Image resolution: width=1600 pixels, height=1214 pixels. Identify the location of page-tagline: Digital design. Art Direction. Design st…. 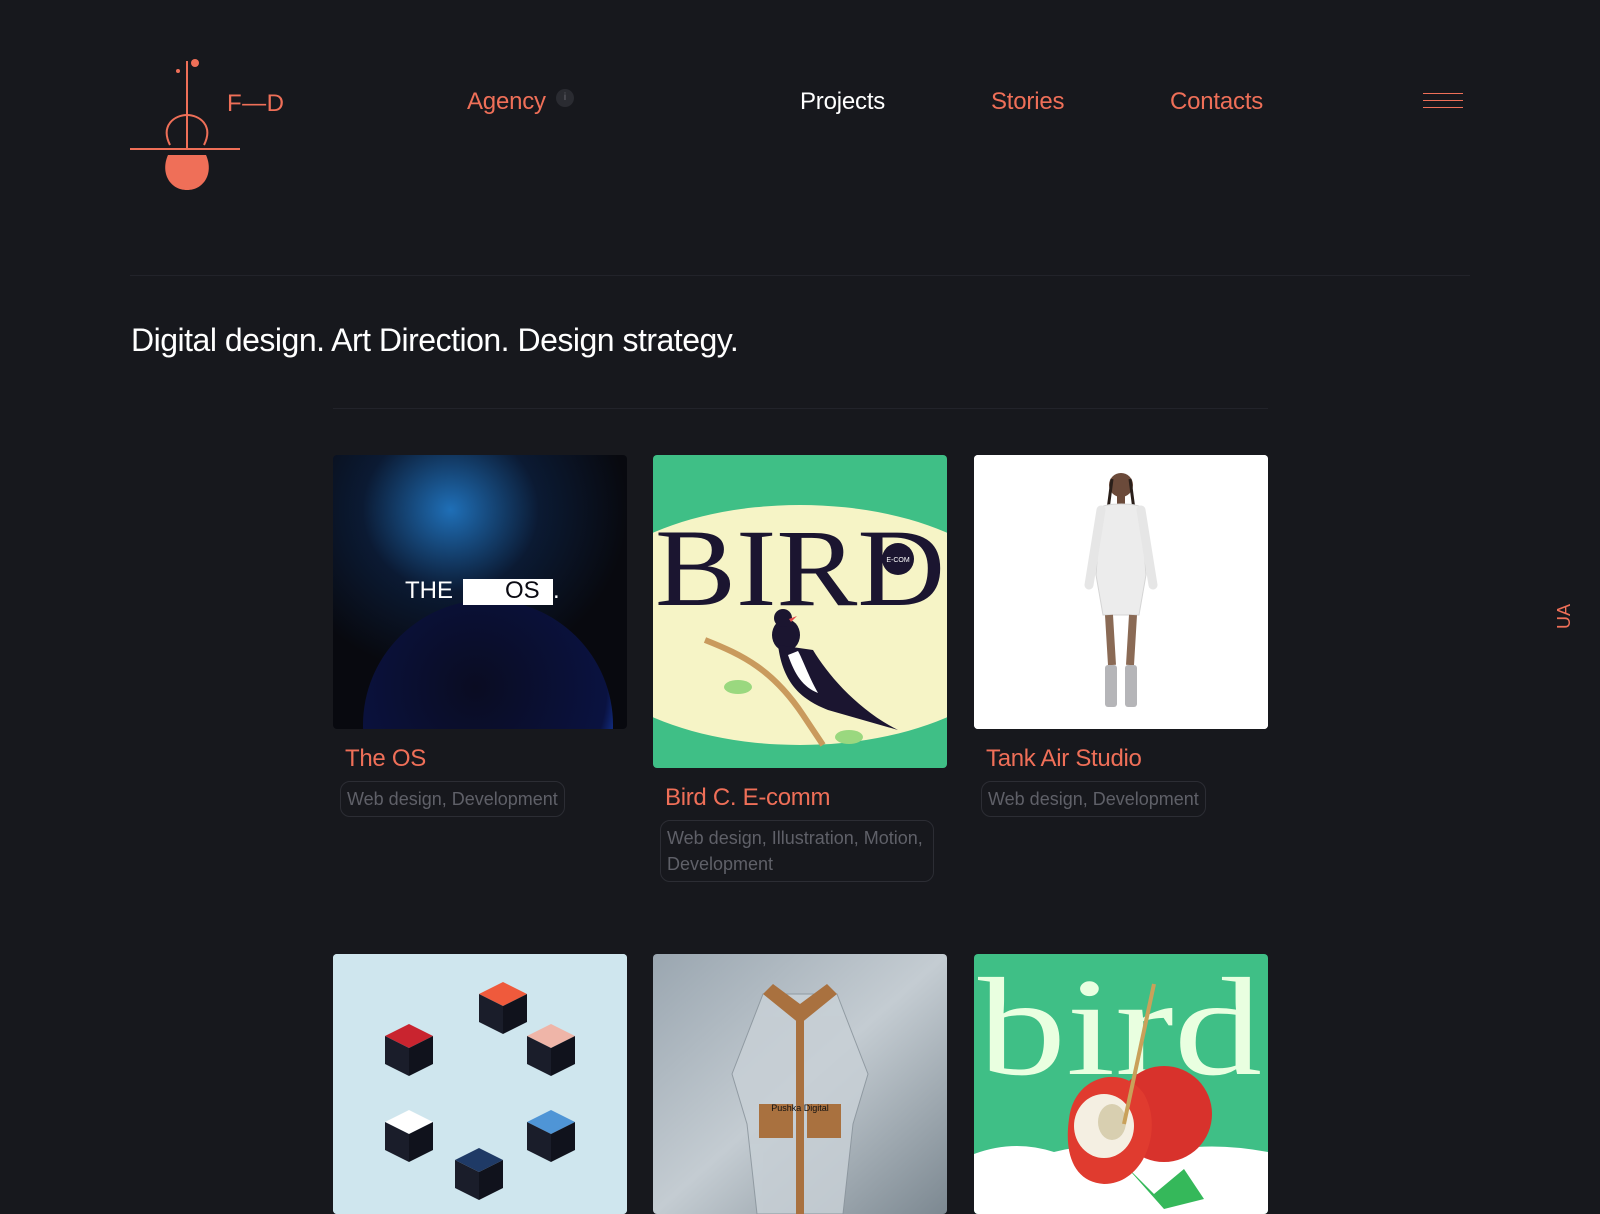
(435, 340).